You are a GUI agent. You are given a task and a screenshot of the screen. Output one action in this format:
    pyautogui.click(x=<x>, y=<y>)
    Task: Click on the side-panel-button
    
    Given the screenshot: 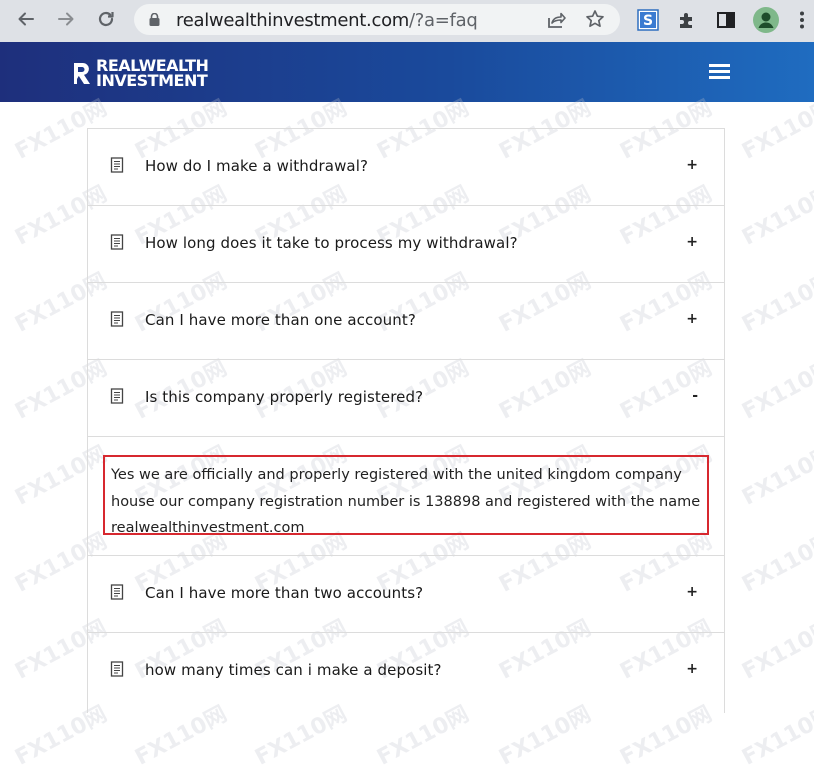 What is the action you would take?
    pyautogui.click(x=726, y=20)
    